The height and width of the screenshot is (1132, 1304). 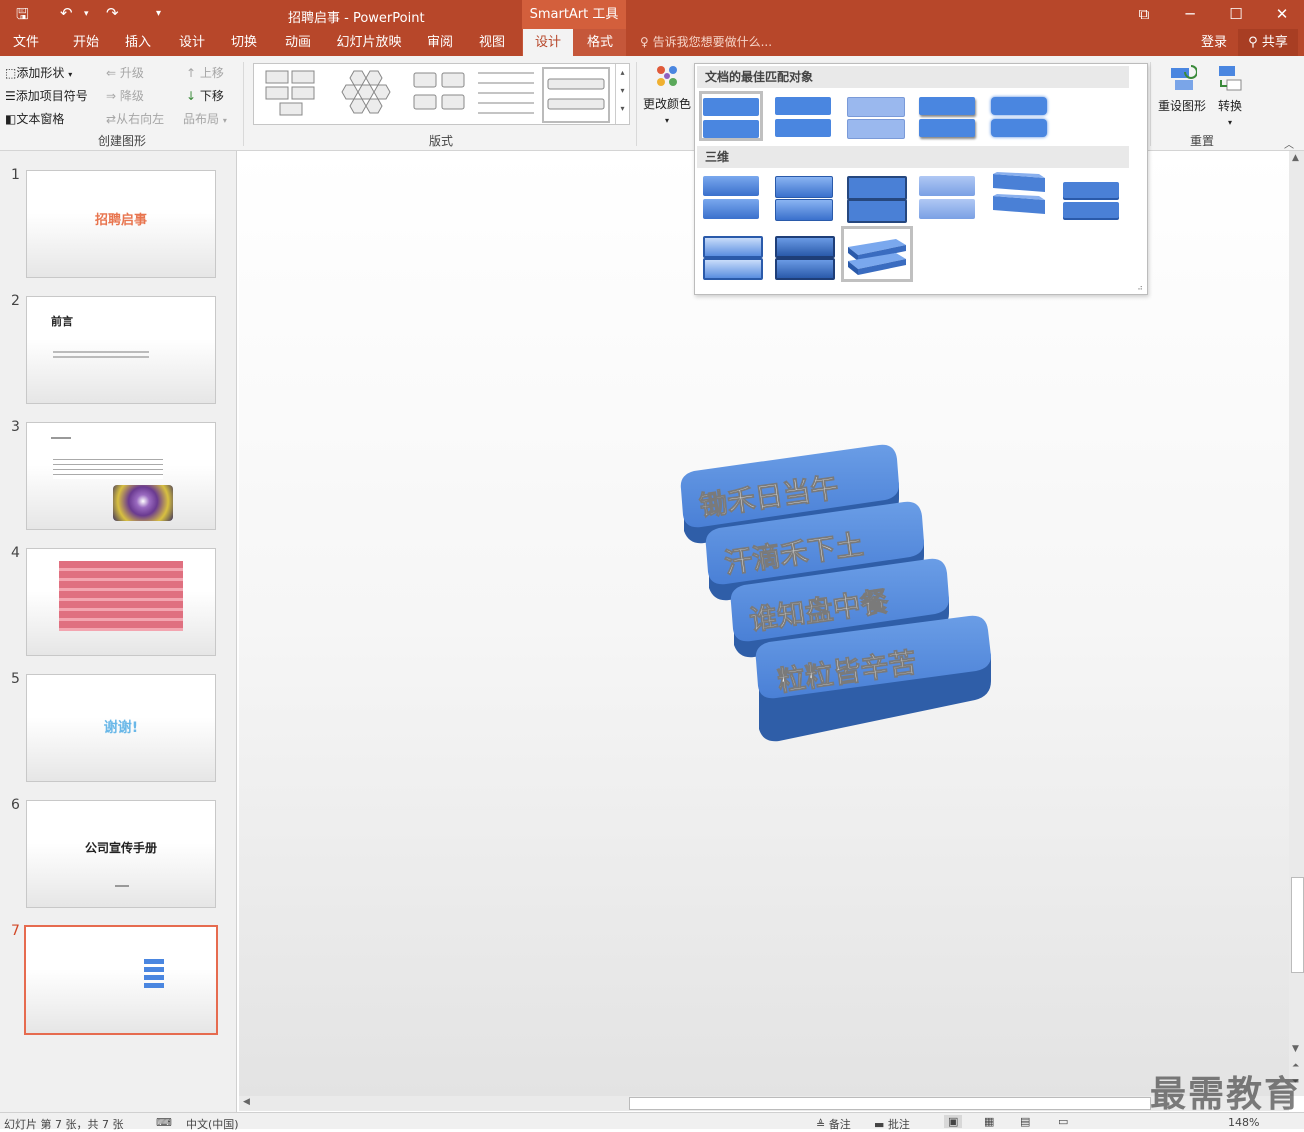 I want to click on layout-thumb-selected, so click(x=576, y=95).